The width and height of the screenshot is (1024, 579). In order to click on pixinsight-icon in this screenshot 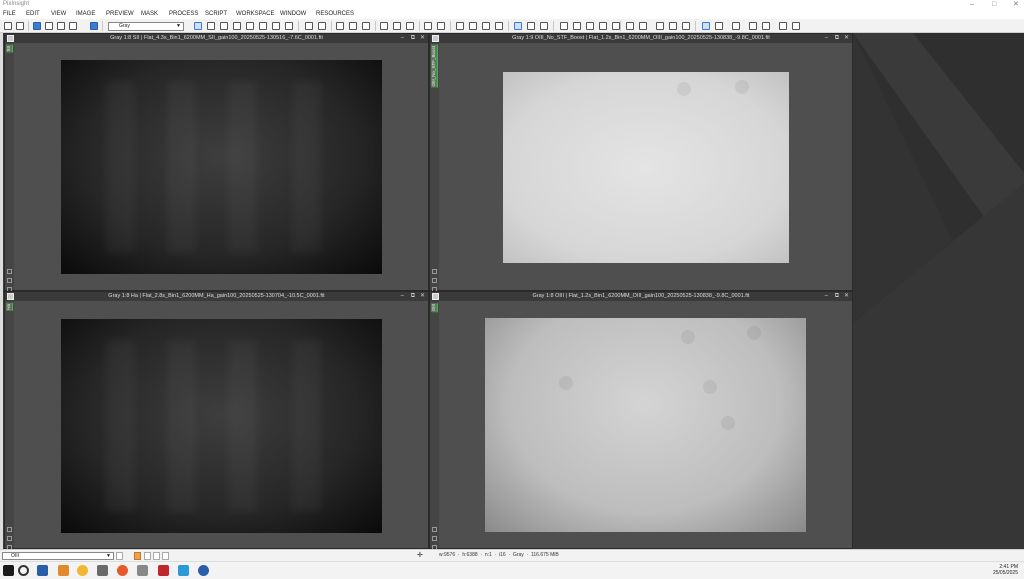, I will do `click(203, 570)`.